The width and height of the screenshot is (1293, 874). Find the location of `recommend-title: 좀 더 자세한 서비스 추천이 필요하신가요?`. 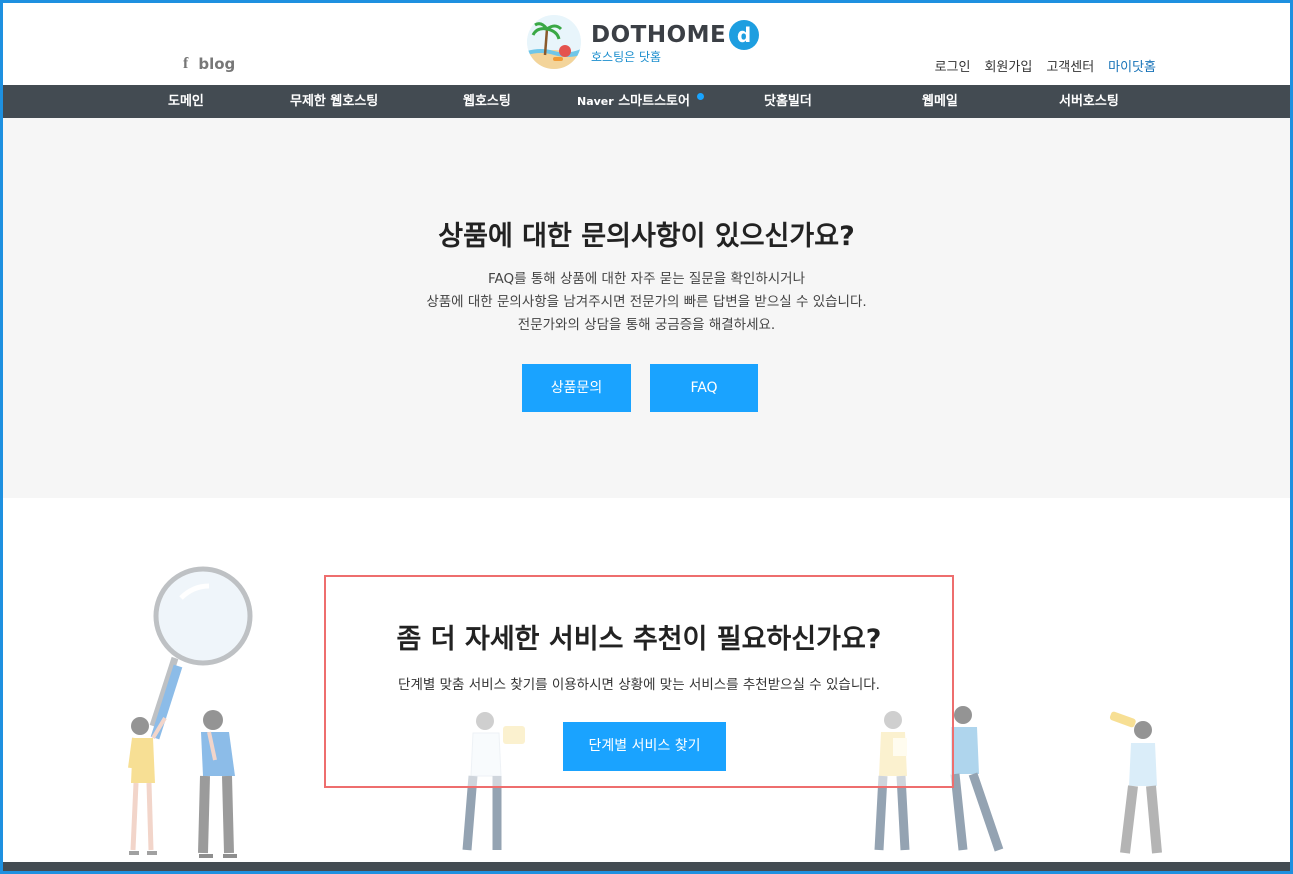

recommend-title: 좀 더 자세한 서비스 추천이 필요하신가요? is located at coordinates (639, 639).